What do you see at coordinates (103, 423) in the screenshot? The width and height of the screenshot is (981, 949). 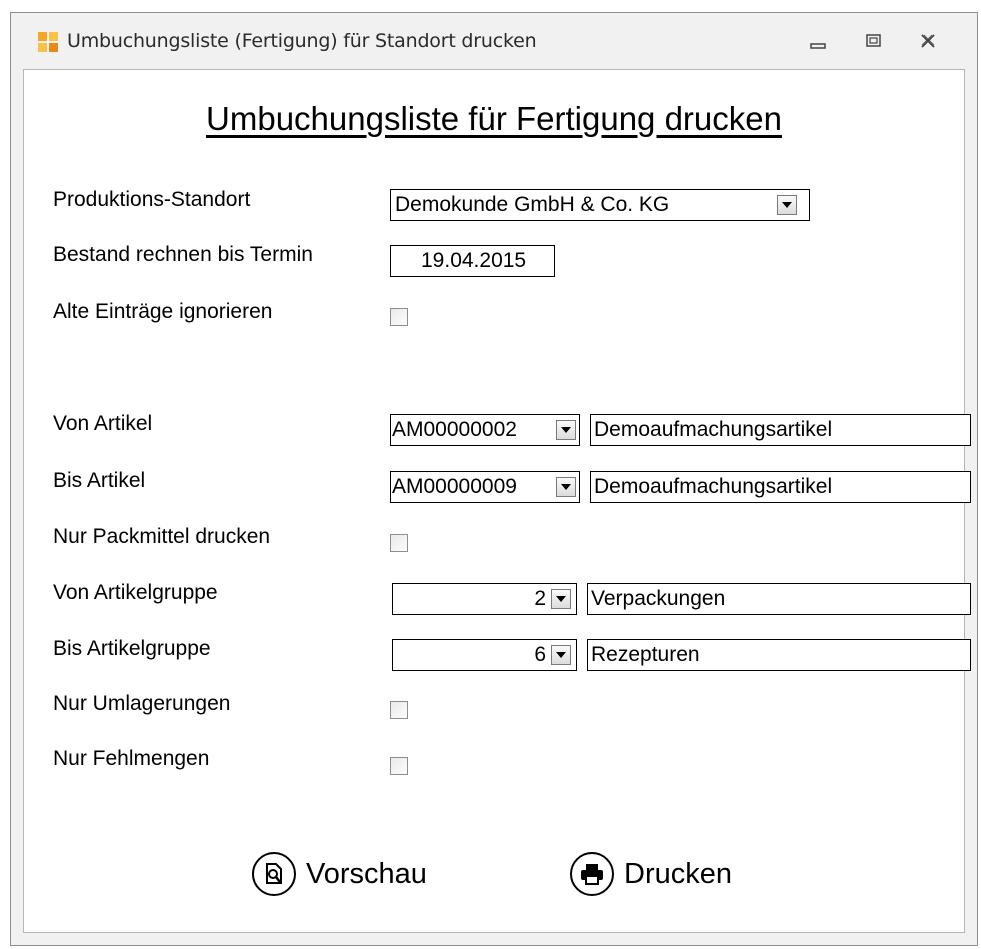 I see `von-artikel-label: Von Artikel` at bounding box center [103, 423].